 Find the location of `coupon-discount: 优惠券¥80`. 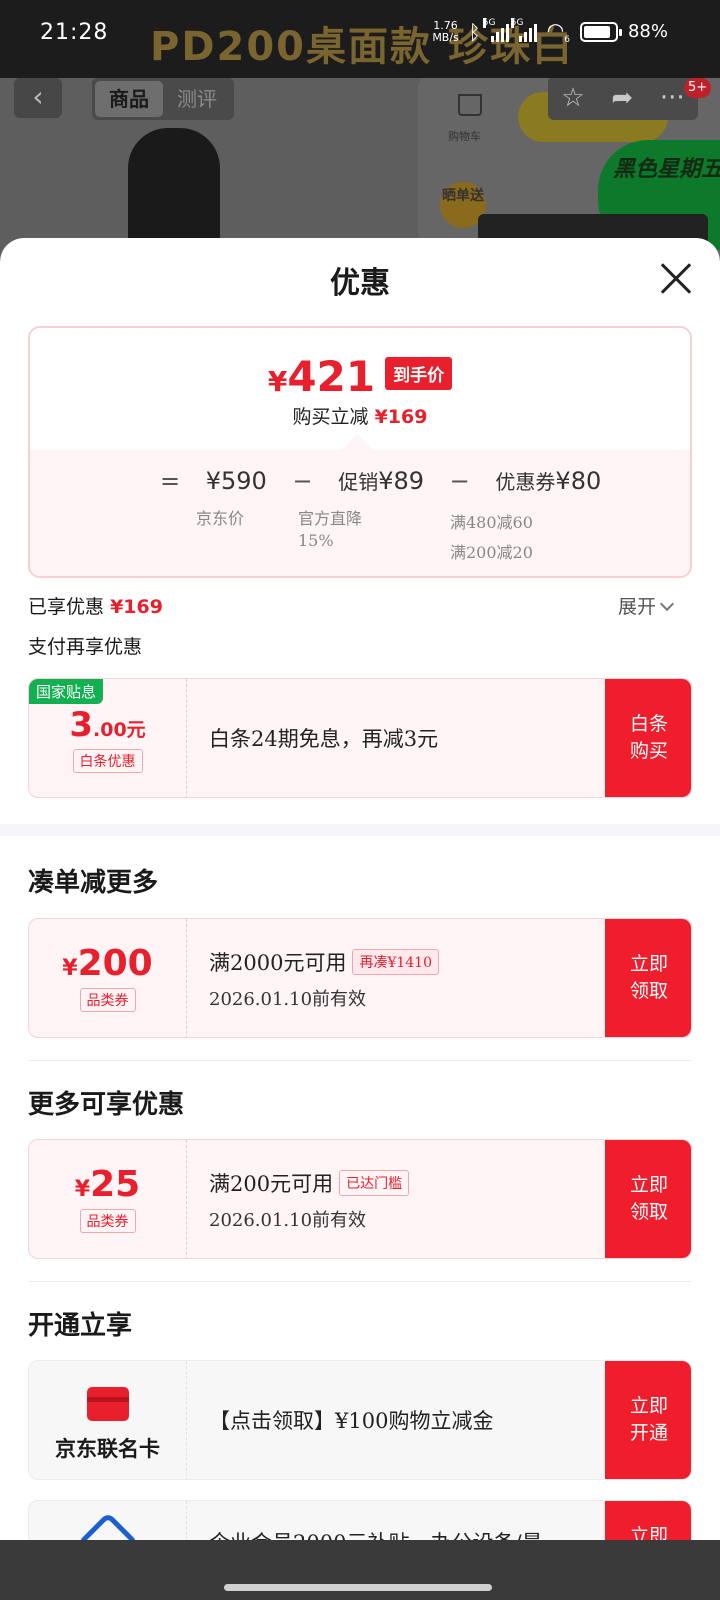

coupon-discount: 优惠券¥80 is located at coordinates (548, 481).